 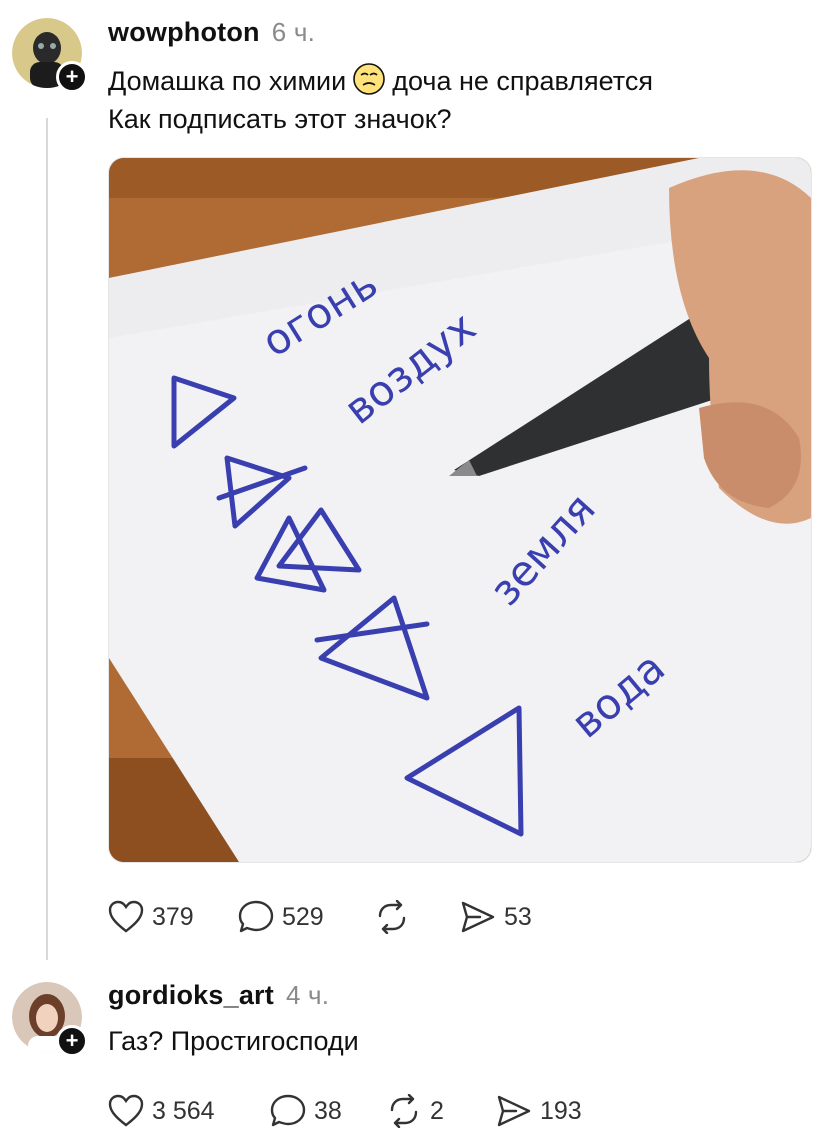 I want to click on comment-count: 529, so click(x=303, y=916).